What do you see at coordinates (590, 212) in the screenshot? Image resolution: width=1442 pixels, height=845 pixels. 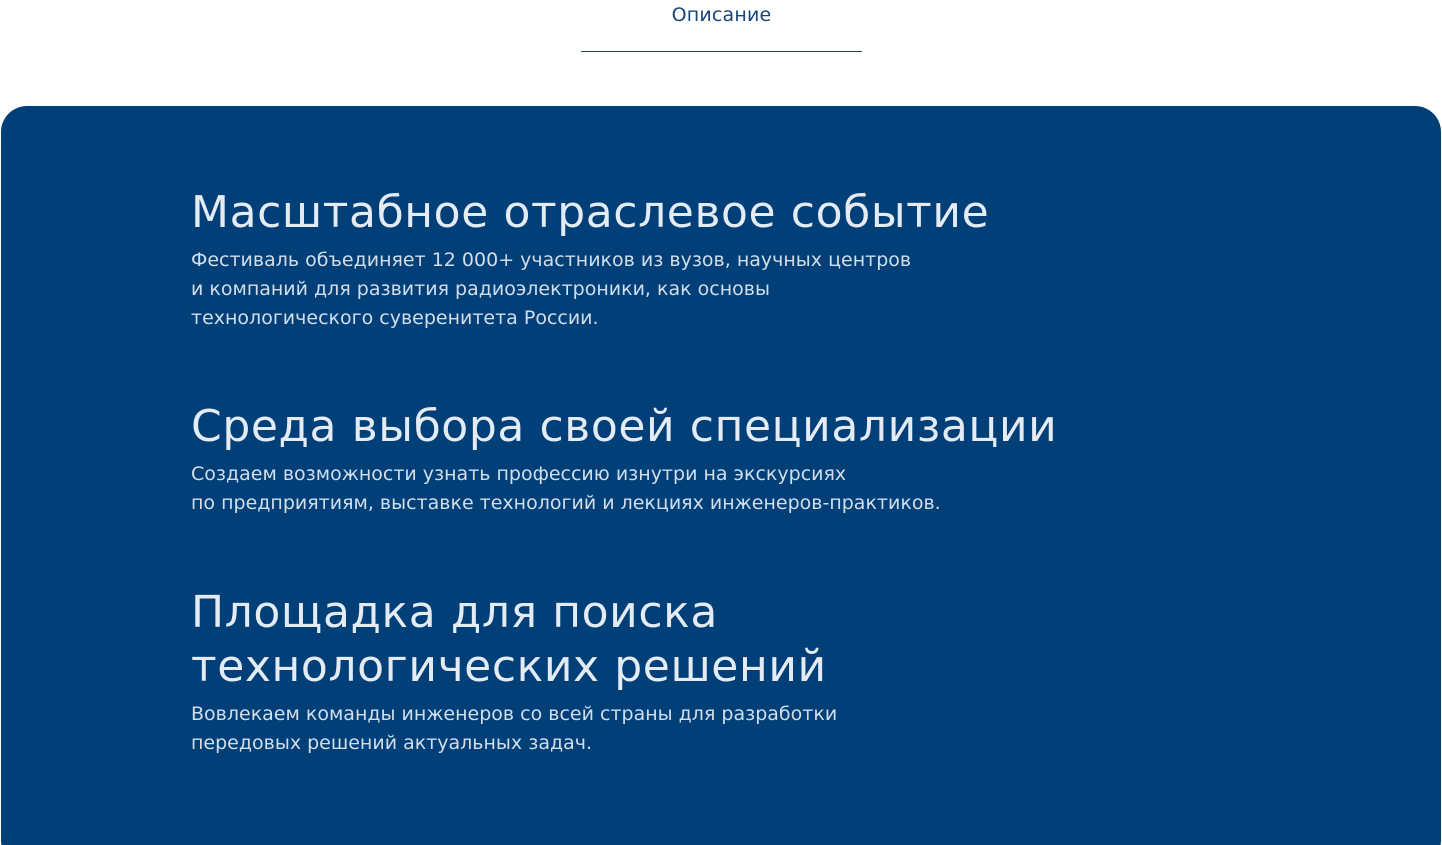 I see `feature-title: Масштабное отраслевое событие` at bounding box center [590, 212].